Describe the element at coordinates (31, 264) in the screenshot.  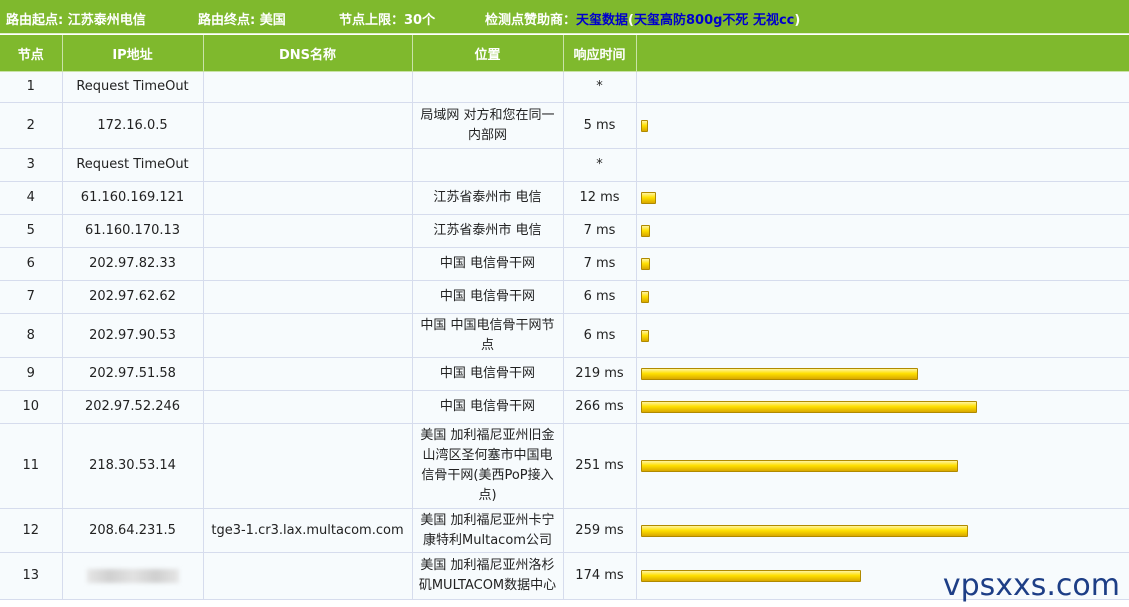
I see `hop-cell: 6` at that location.